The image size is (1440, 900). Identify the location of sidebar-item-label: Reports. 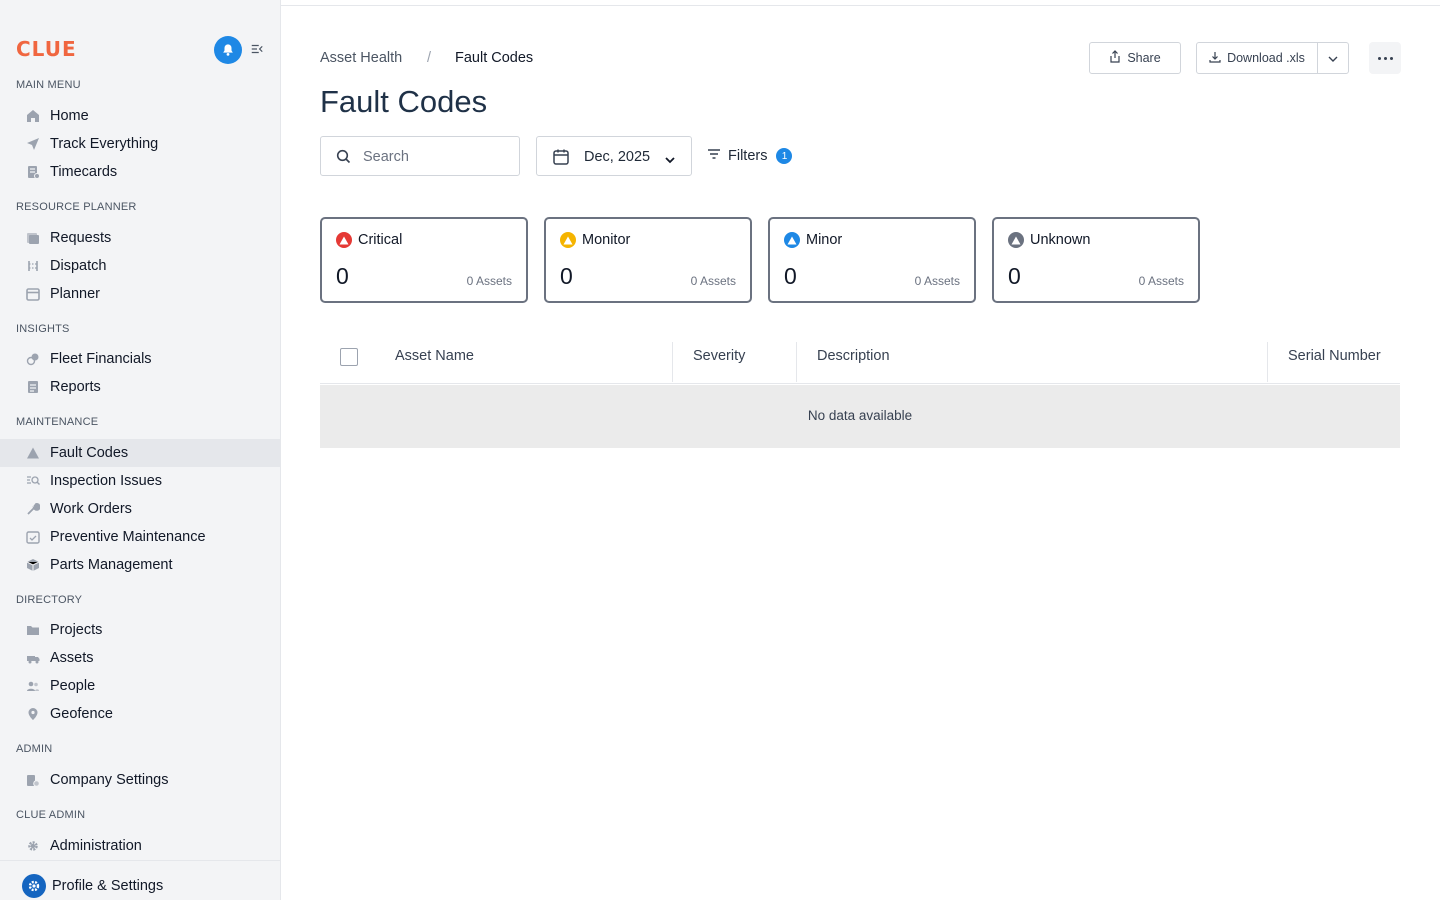
(75, 387).